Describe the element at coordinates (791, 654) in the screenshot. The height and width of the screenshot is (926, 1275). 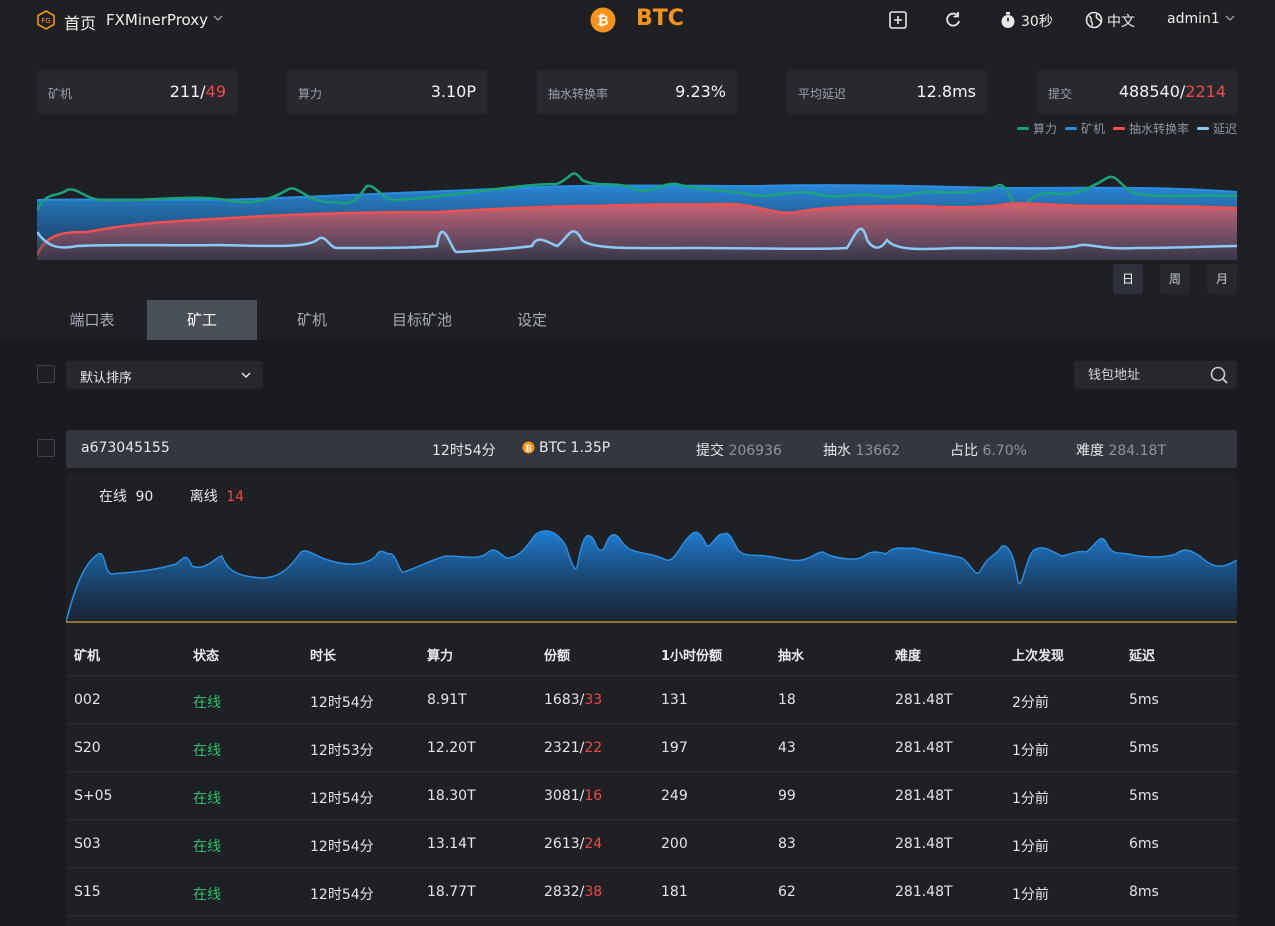
I see `col-header: 抽水` at that location.